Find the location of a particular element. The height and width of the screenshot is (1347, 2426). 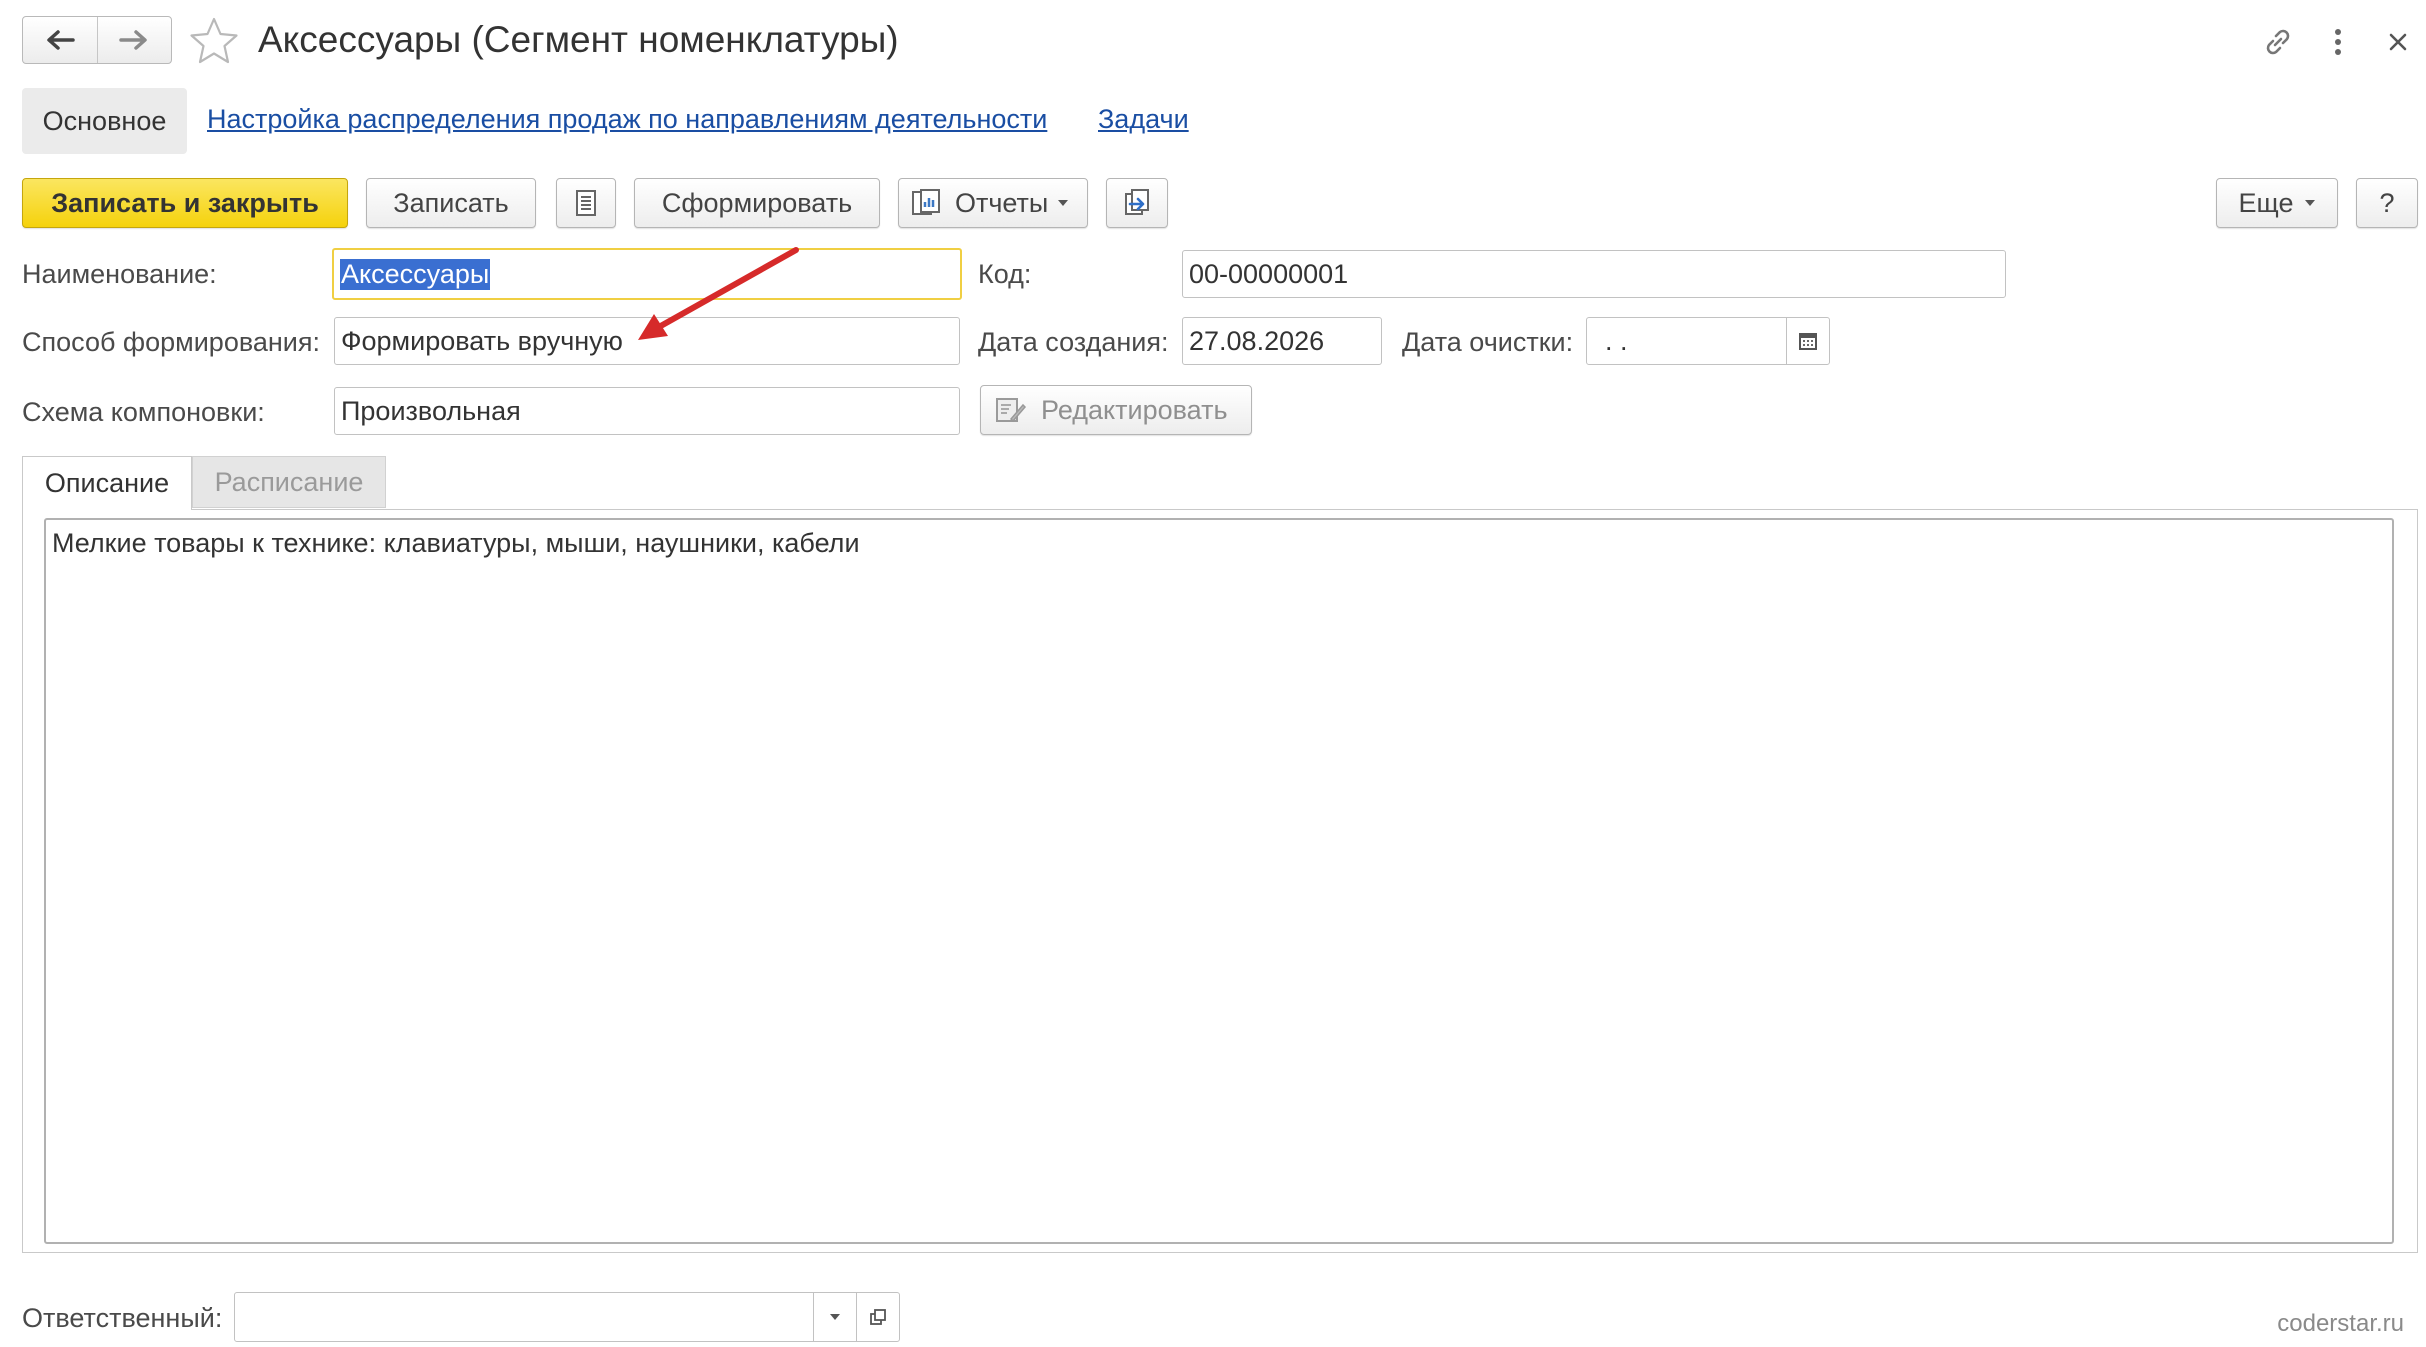

save-and-close-button: Записать и закрыть is located at coordinates (185, 203).